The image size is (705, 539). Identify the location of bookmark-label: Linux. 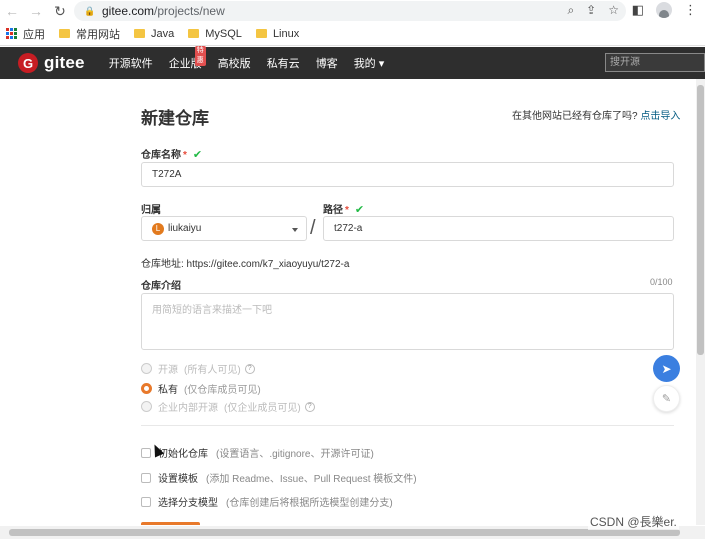
(286, 33).